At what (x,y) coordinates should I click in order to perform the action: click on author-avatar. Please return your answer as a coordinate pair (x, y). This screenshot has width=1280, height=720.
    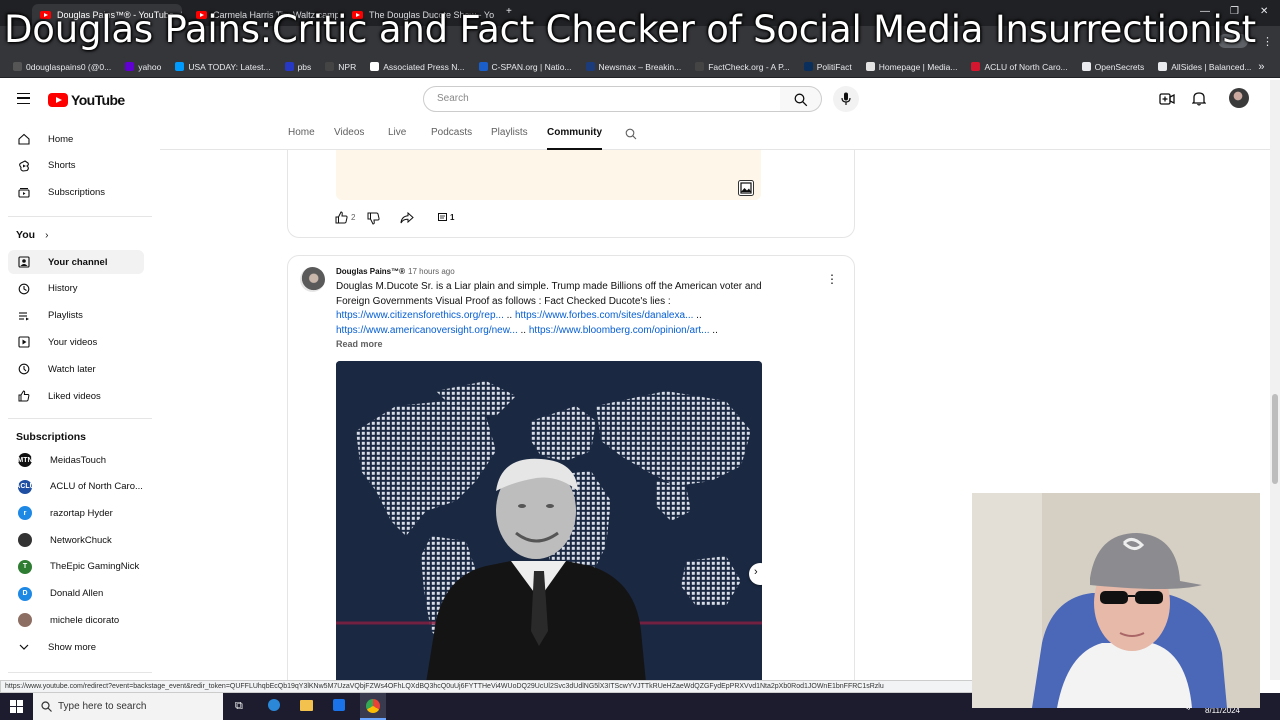
    Looking at the image, I should click on (312, 279).